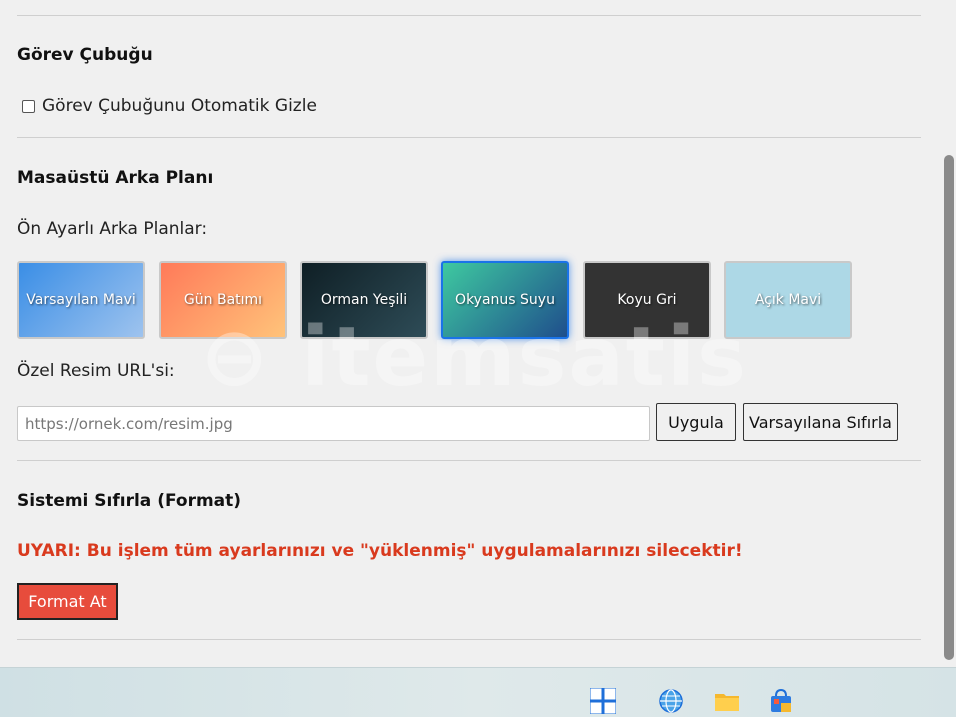 This screenshot has width=956, height=717. Describe the element at coordinates (179, 106) in the screenshot. I see `autohide-label: Görev Çubuğunu Otomatik Gizle` at that location.